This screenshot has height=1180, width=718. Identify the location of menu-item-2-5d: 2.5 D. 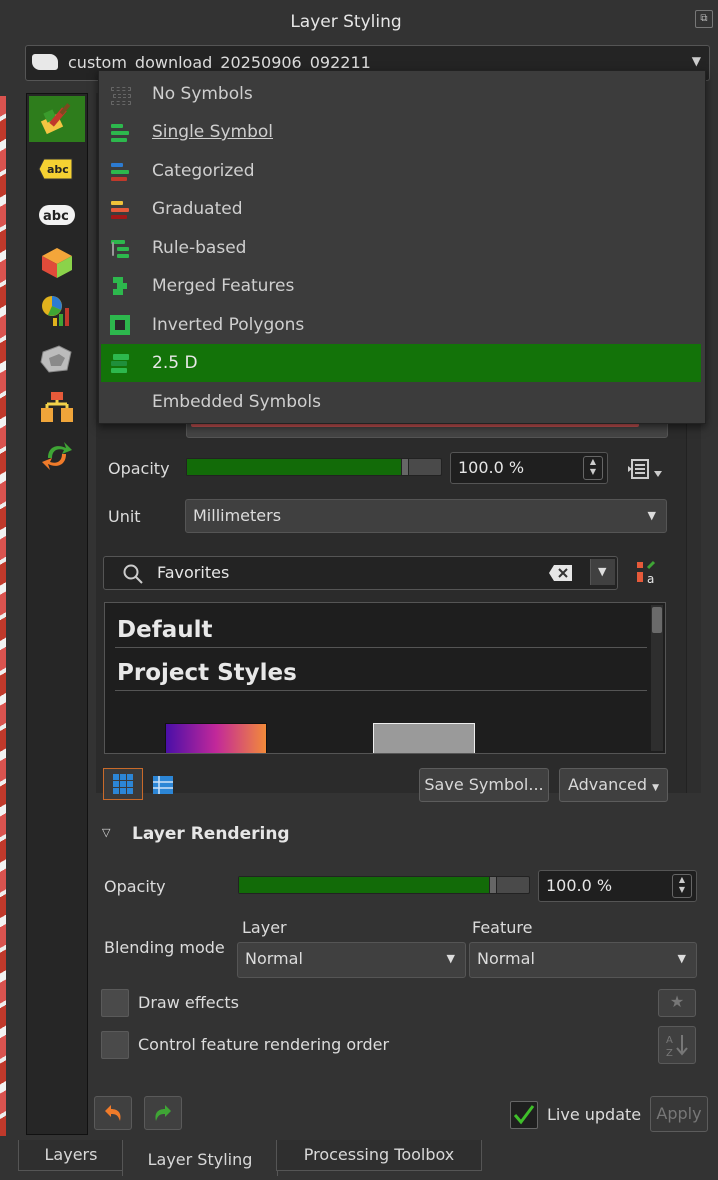
(401, 363).